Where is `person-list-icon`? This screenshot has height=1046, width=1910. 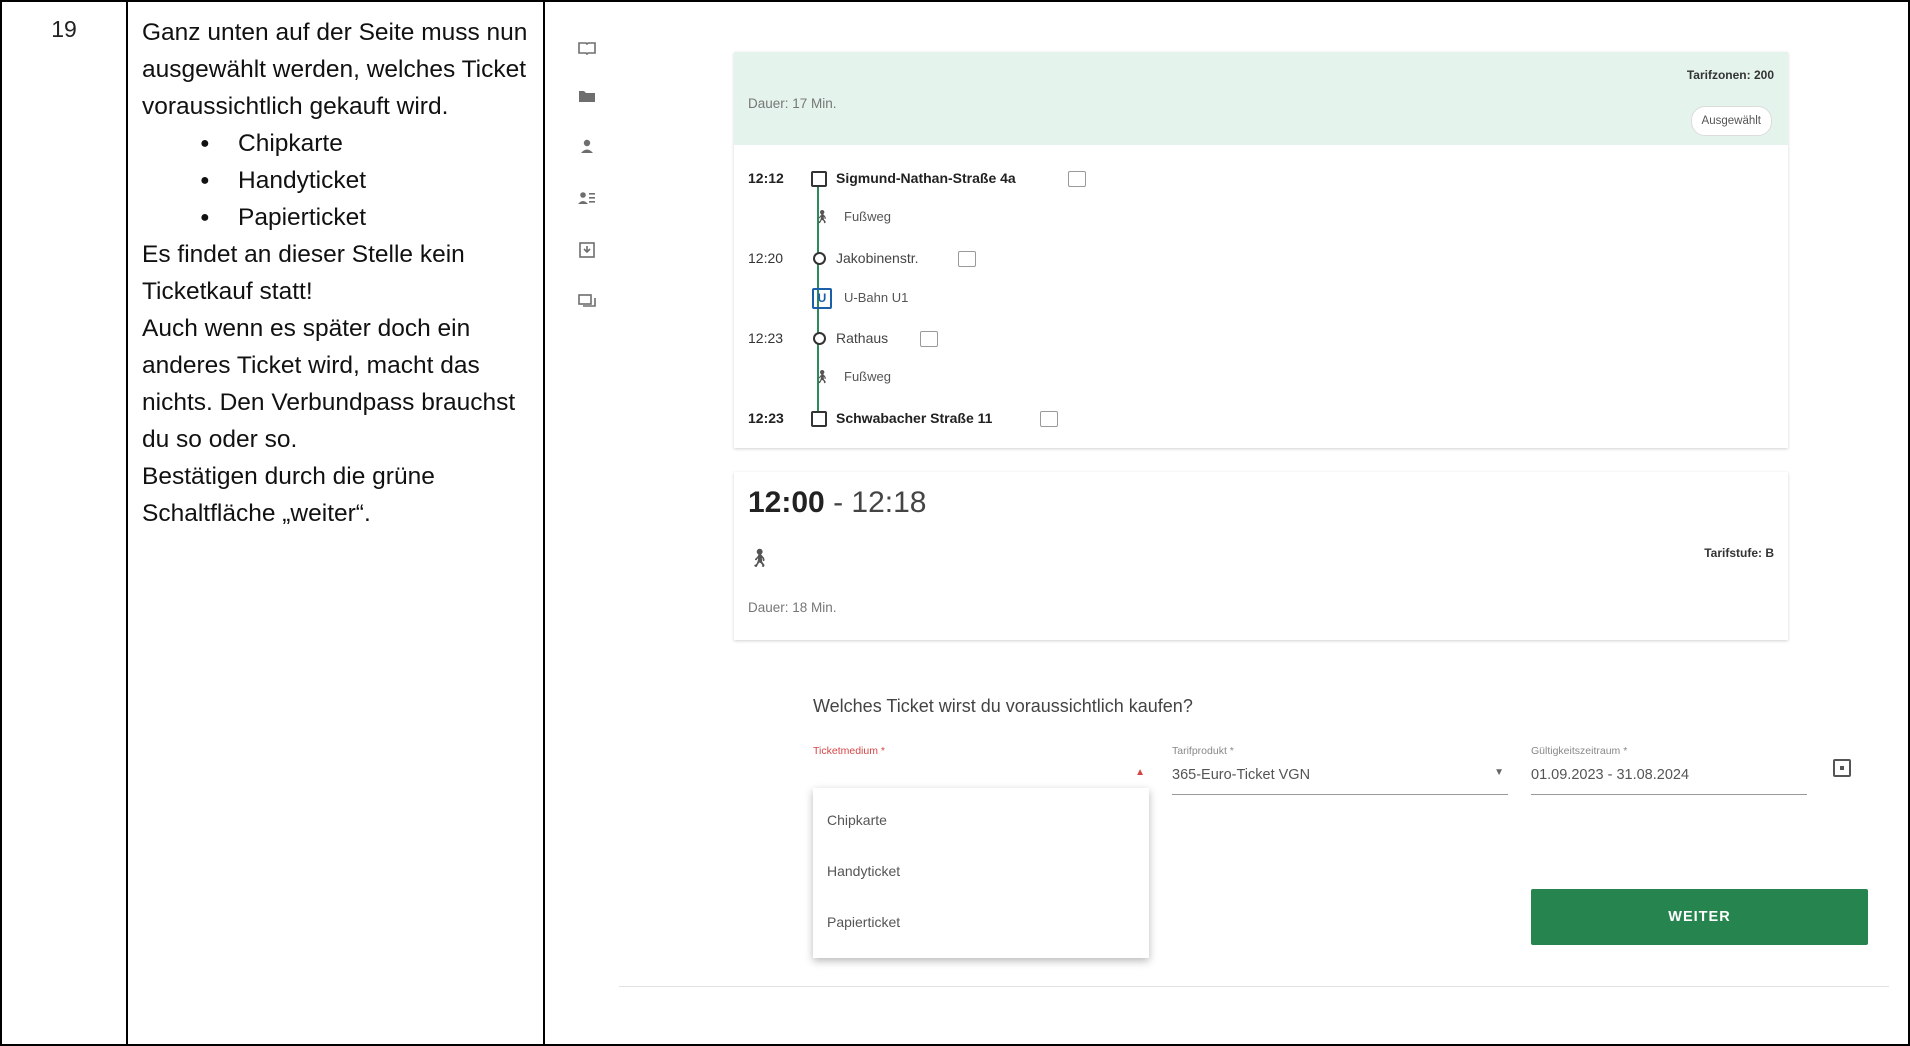
person-list-icon is located at coordinates (587, 200).